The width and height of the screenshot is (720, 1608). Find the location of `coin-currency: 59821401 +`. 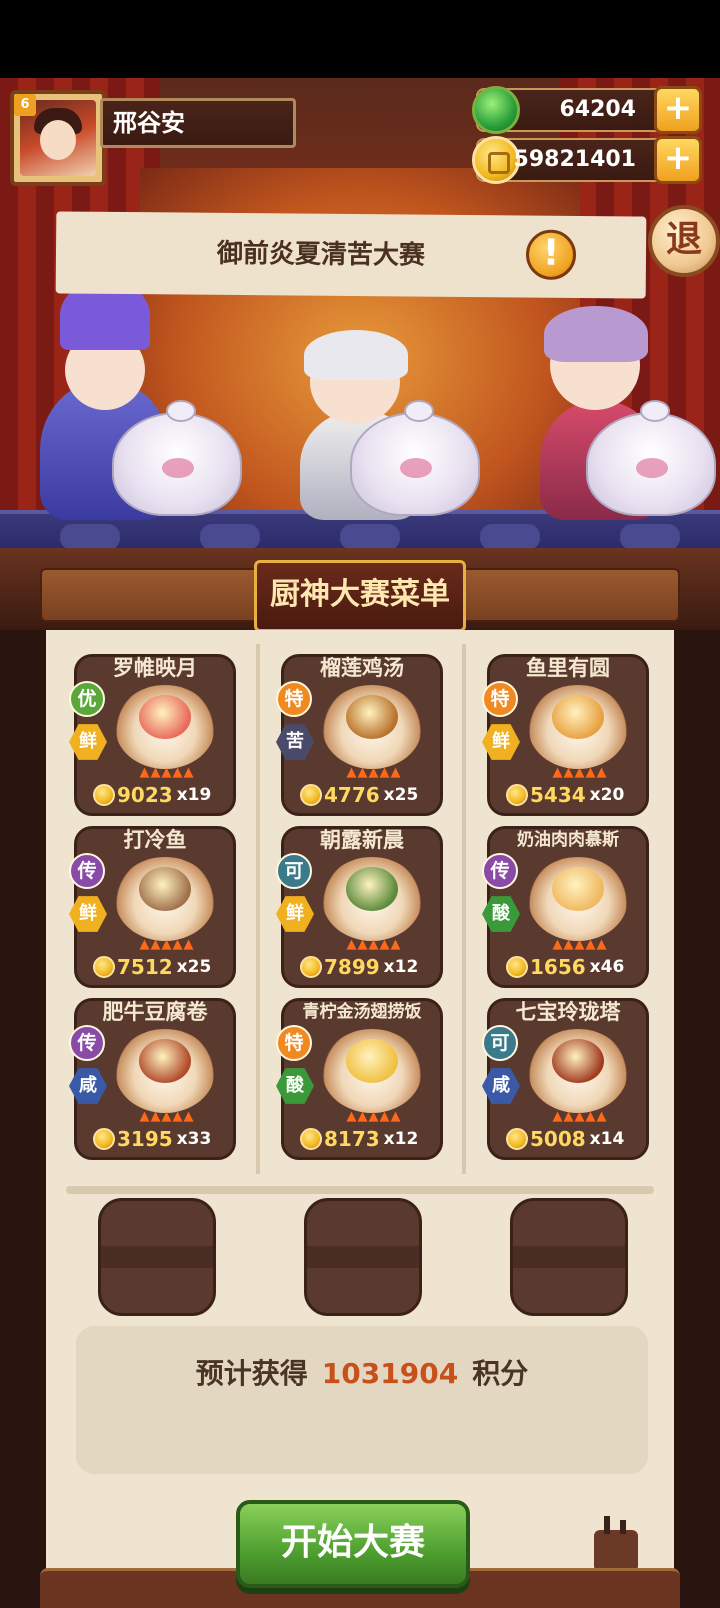

coin-currency: 59821401 + is located at coordinates (587, 160).